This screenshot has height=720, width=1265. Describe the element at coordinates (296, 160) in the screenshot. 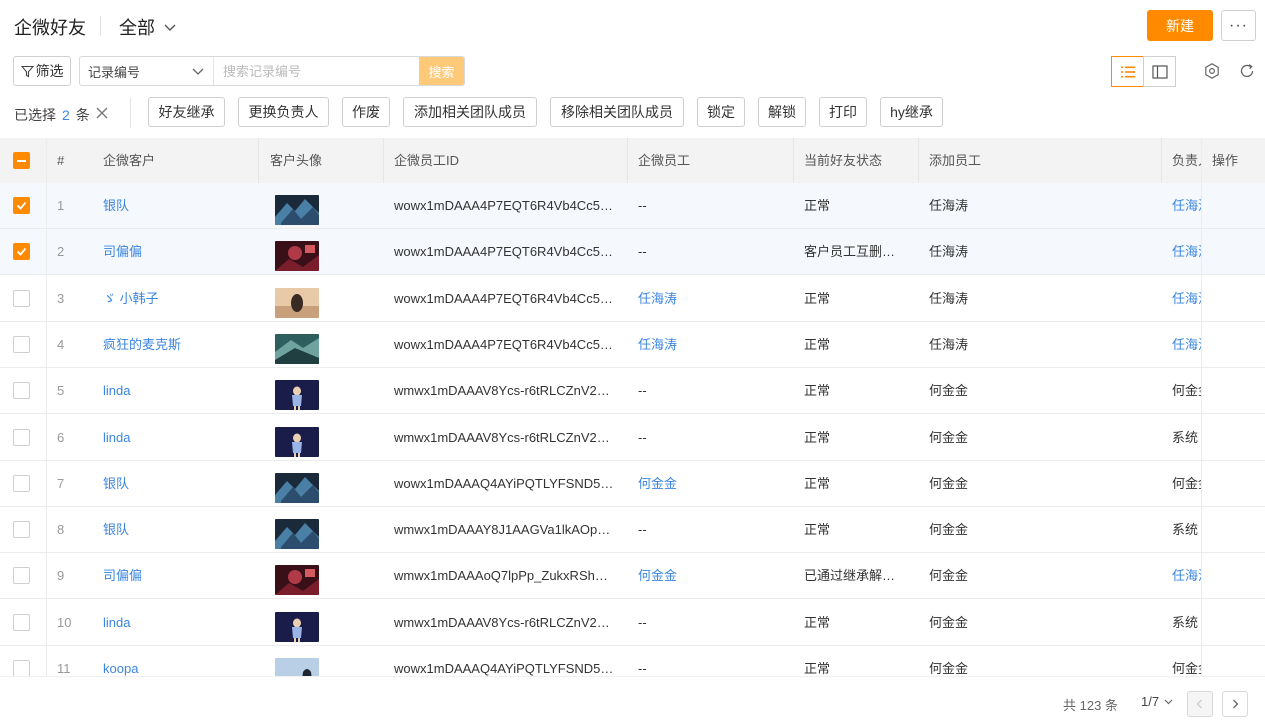

I see `column-header-avatar: 客户头像` at that location.